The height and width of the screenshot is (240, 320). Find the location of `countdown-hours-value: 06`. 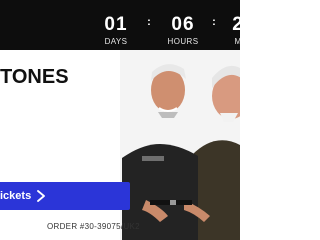

countdown-hours-value: 06 is located at coordinates (183, 24).